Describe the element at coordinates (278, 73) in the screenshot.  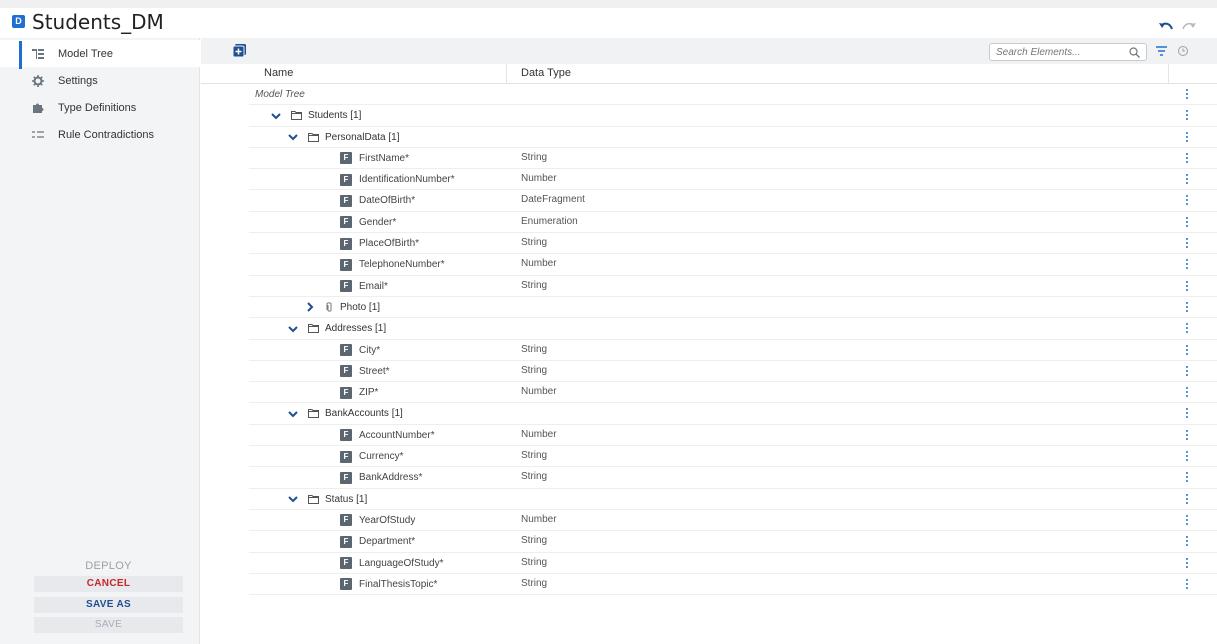
I see `column-name-header: Name` at that location.